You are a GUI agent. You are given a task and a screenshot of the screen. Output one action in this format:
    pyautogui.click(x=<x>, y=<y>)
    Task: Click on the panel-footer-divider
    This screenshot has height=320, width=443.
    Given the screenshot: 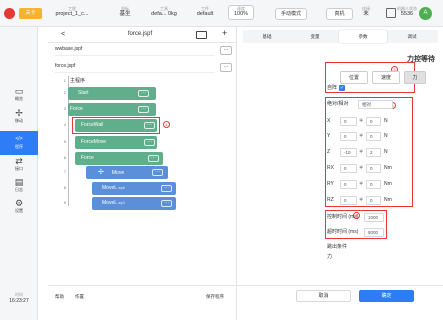 What is the action you would take?
    pyautogui.click(x=340, y=285)
    